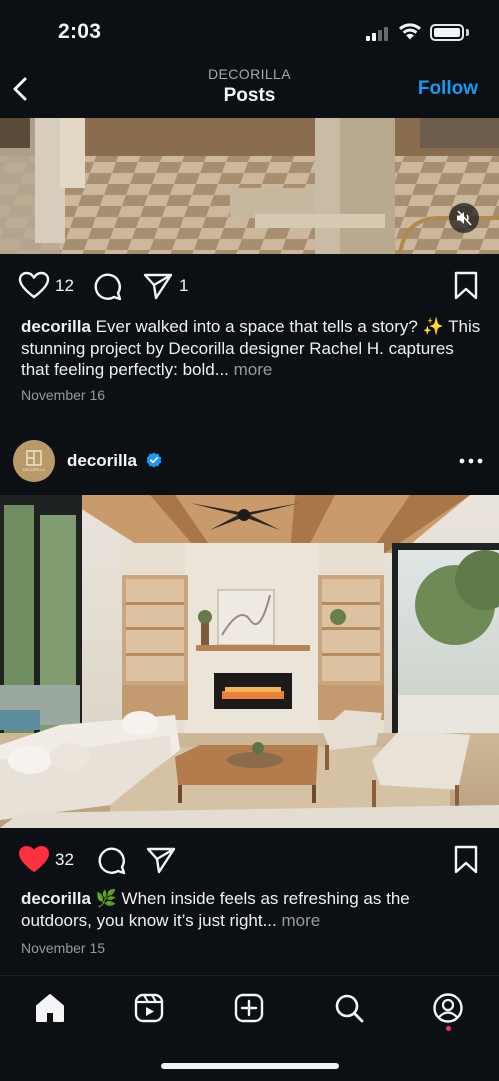 The width and height of the screenshot is (499, 1081). What do you see at coordinates (249, 859) in the screenshot?
I see `post-2-actions: 32` at bounding box center [249, 859].